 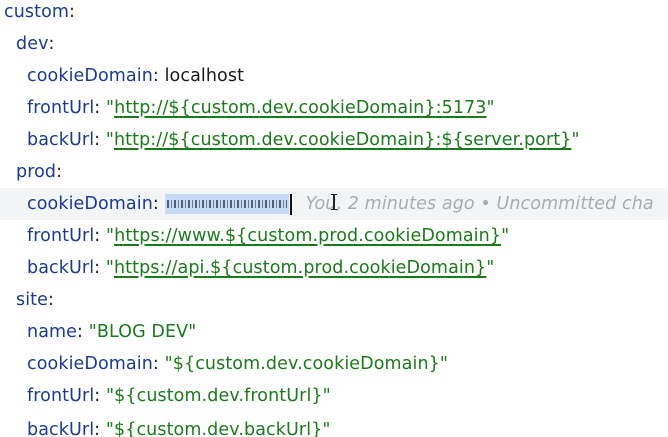 I want to click on url-link: https://www.${custom.prod.cookieDomain}, so click(x=307, y=236).